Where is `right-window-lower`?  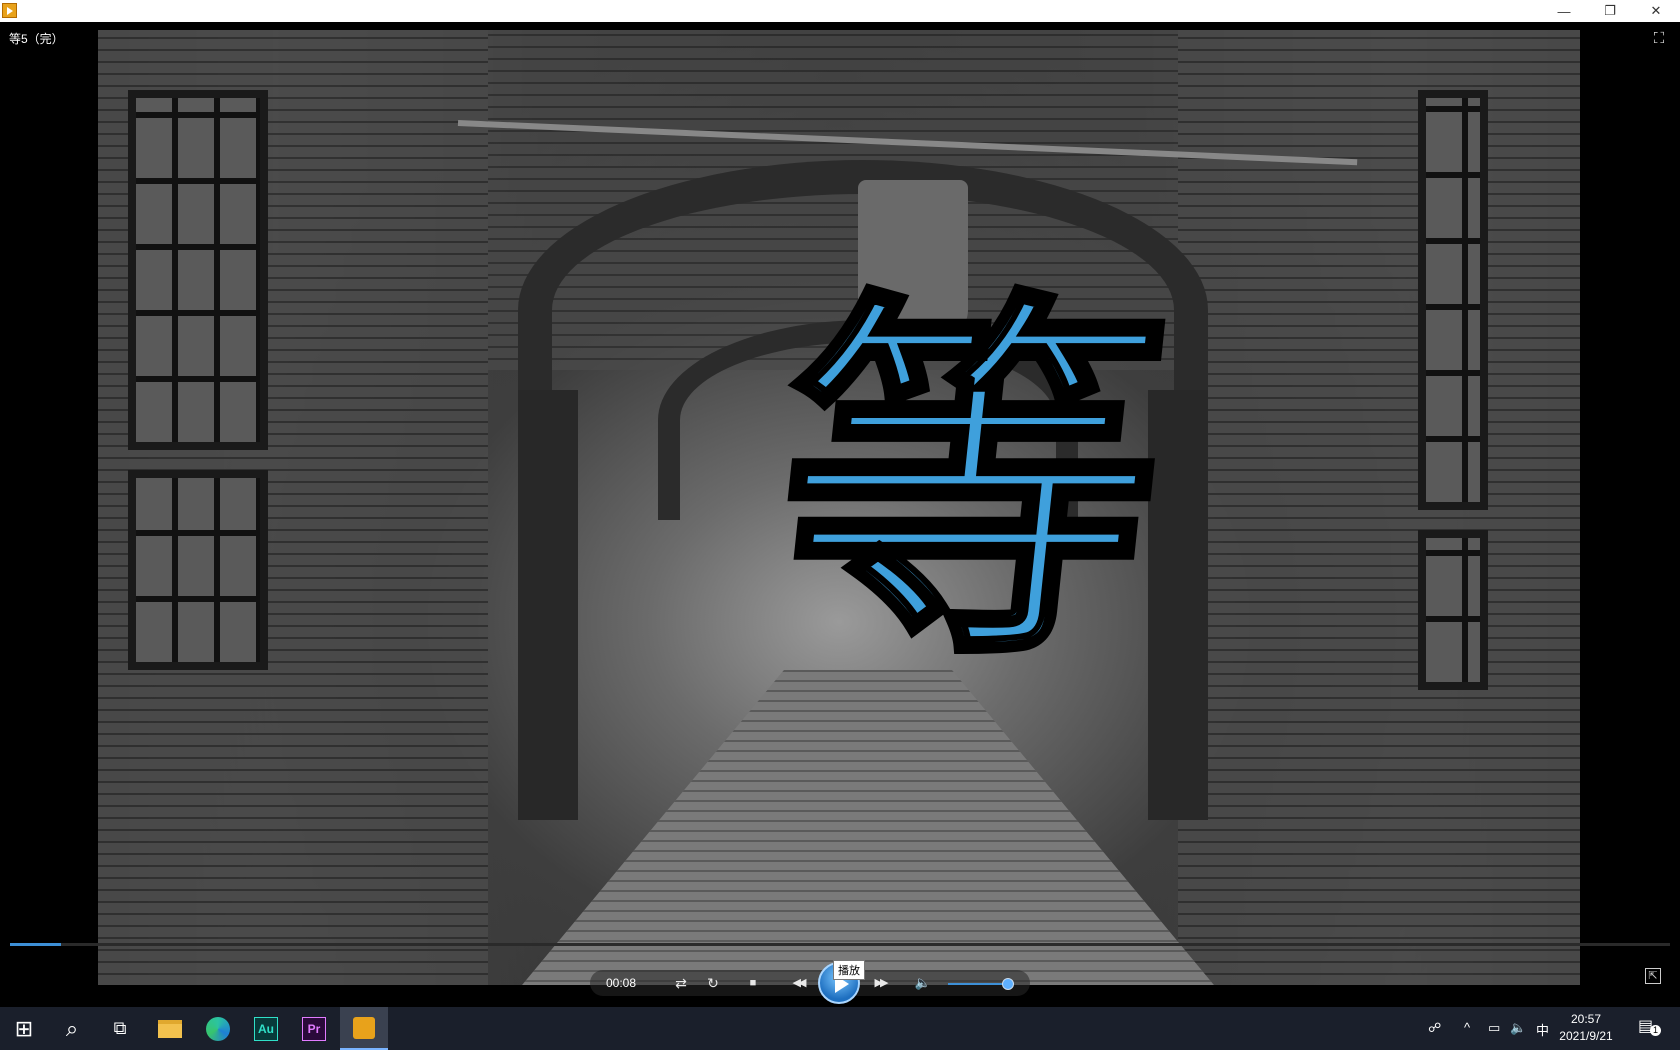 right-window-lower is located at coordinates (1453, 610).